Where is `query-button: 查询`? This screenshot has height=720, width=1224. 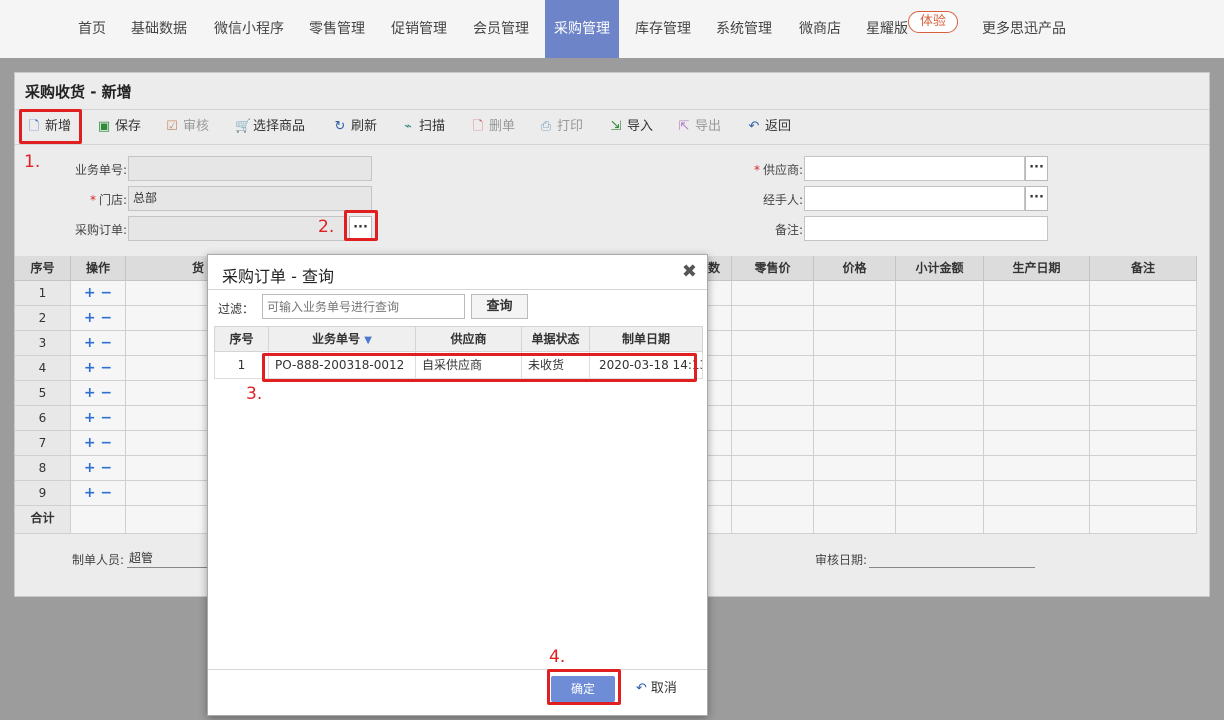 query-button: 查询 is located at coordinates (499, 306).